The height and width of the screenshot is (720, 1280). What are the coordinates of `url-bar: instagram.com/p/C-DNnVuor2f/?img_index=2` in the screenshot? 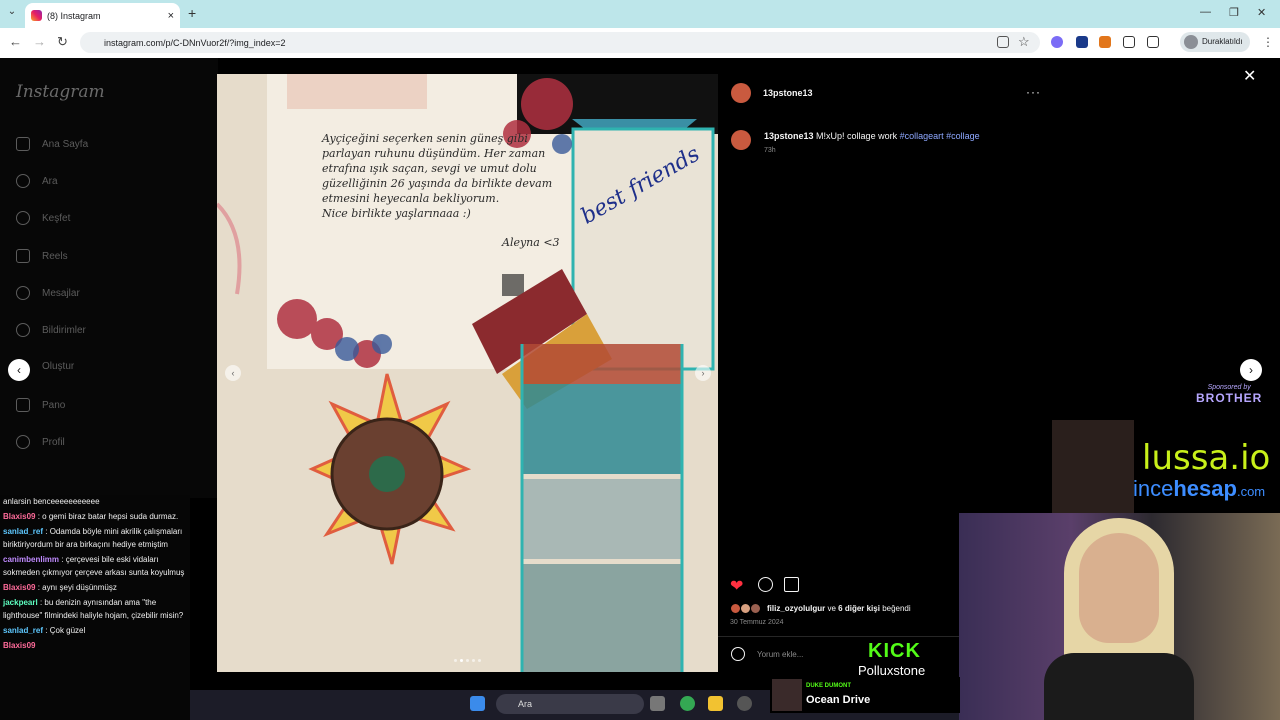 It's located at (560, 42).